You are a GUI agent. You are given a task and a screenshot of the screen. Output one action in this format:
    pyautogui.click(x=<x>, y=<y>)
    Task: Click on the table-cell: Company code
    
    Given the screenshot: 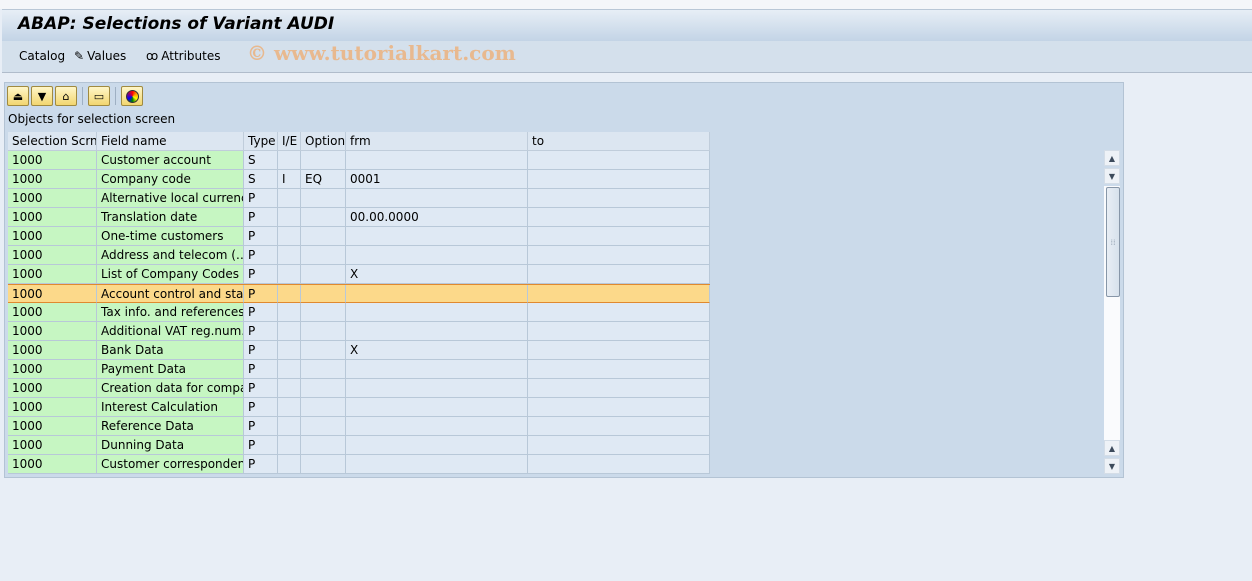 What is the action you would take?
    pyautogui.click(x=170, y=179)
    